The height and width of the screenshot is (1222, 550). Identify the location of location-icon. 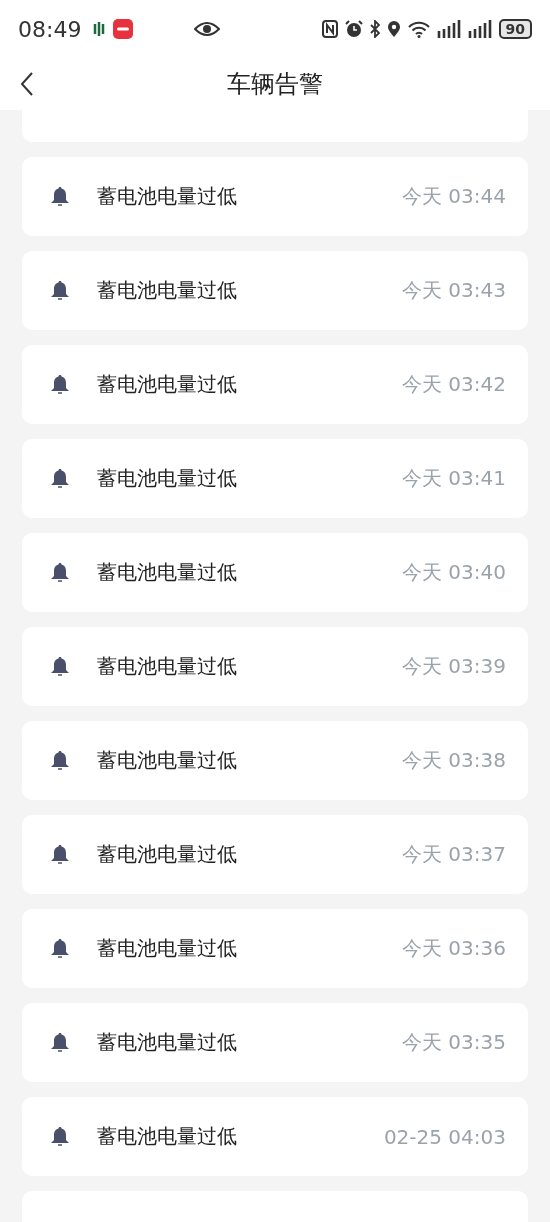
(393, 29).